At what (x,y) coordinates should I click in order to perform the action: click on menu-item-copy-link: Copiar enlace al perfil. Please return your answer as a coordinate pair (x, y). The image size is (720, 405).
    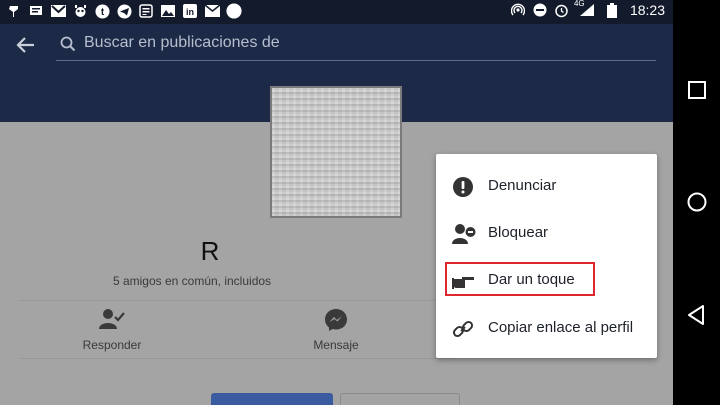
    Looking at the image, I should click on (546, 328).